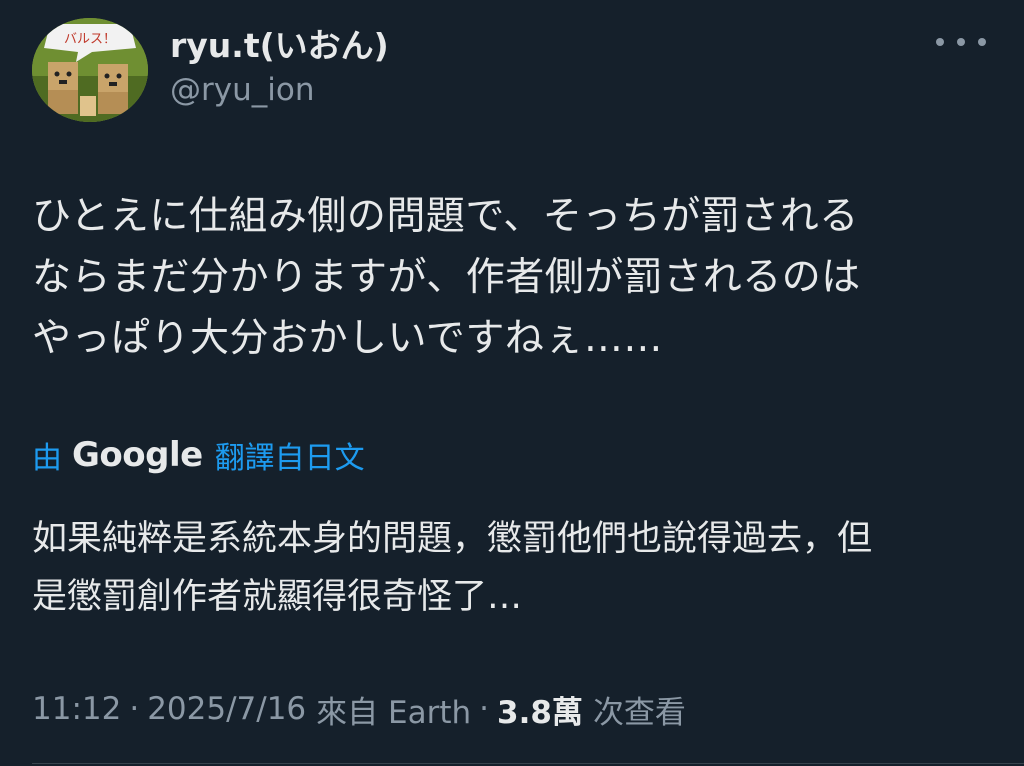 This screenshot has height=766, width=1024. I want to click on post-date: 2025/7/16, so click(226, 709).